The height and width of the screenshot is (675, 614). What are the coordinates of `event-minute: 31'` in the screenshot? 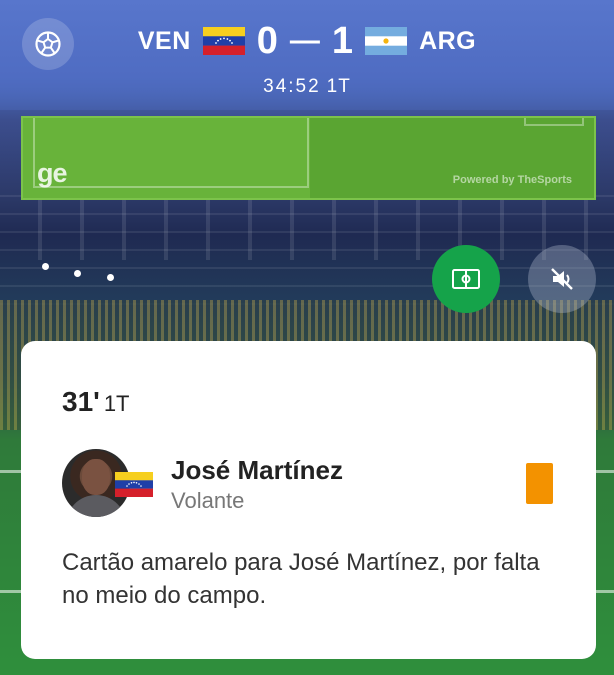 It's located at (81, 401).